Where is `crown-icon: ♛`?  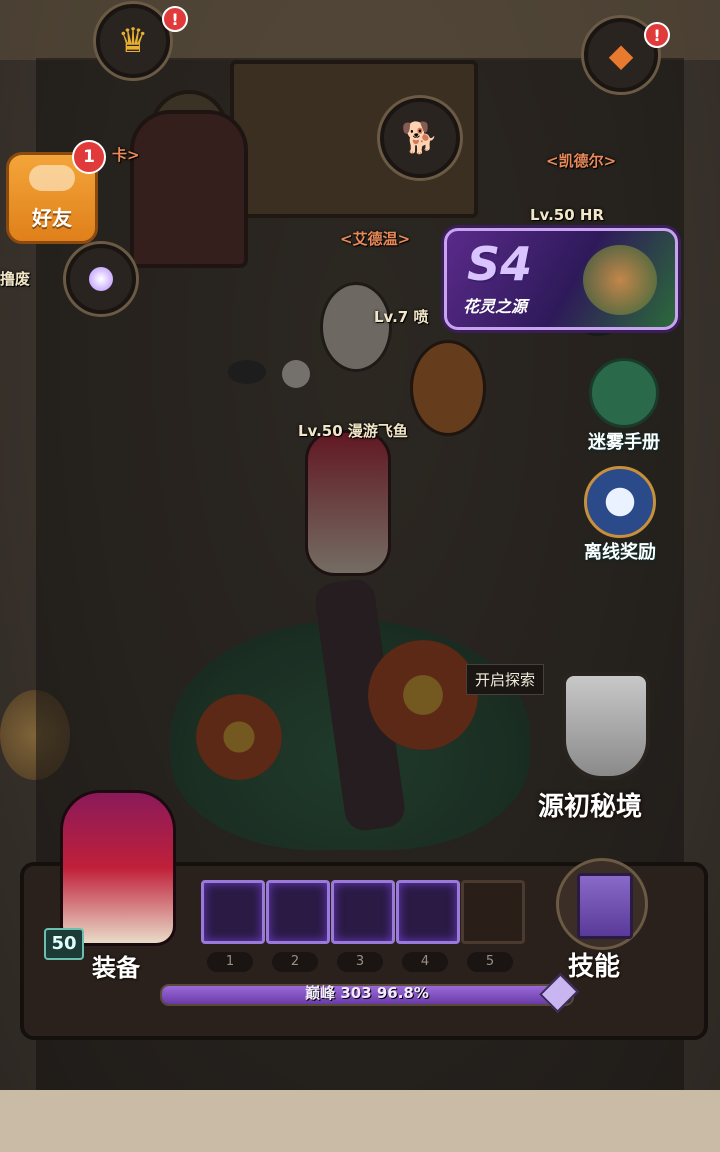
crown-icon: ♛ is located at coordinates (133, 41).